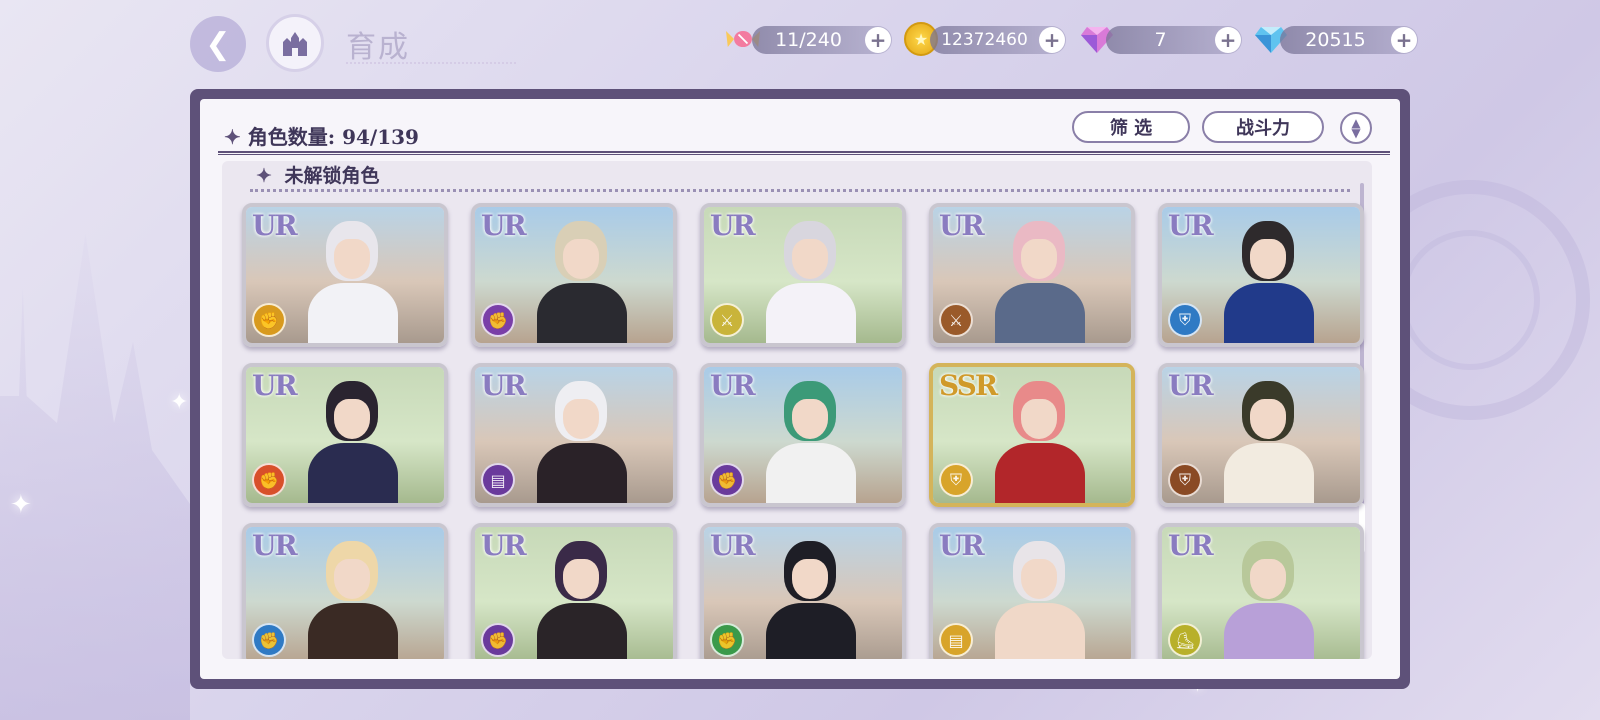 This screenshot has width=1600, height=720. What do you see at coordinates (1404, 40) in the screenshot?
I see `add-diamond-button: +` at bounding box center [1404, 40].